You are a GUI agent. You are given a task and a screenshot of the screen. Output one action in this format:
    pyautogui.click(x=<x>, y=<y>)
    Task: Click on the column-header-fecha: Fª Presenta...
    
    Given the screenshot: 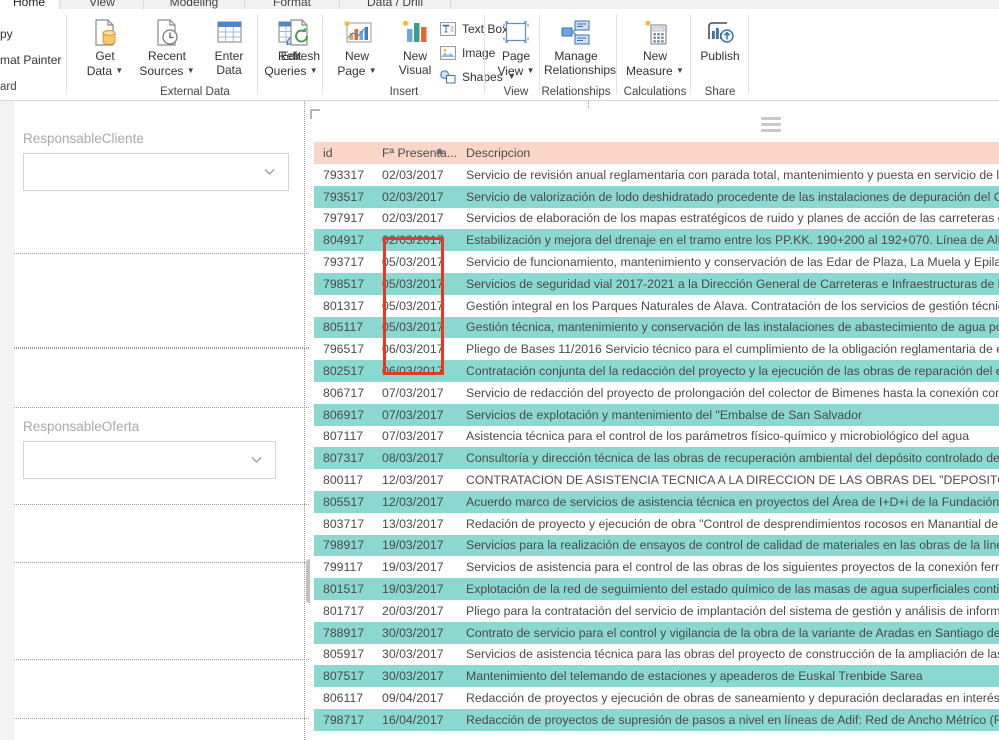 What is the action you would take?
    pyautogui.click(x=419, y=153)
    